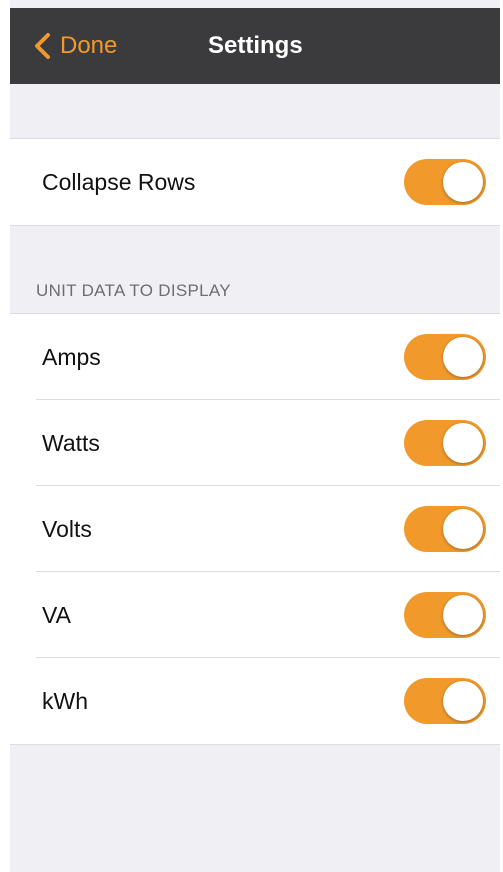 This screenshot has width=503, height=872. I want to click on done-button: Done, so click(74, 46).